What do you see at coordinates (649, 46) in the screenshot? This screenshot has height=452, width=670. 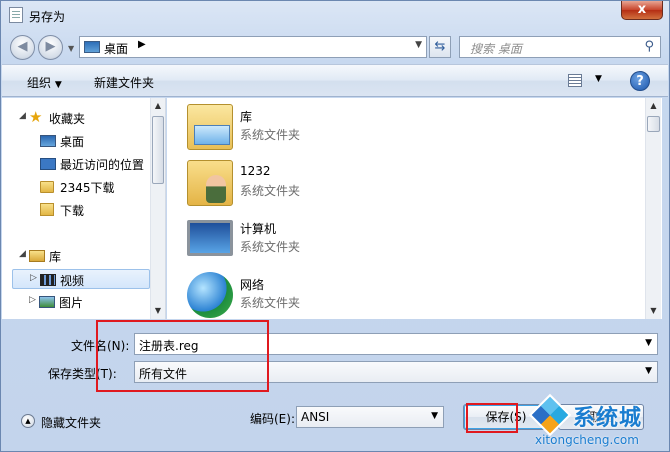 I see `search-icon: ⚲` at bounding box center [649, 46].